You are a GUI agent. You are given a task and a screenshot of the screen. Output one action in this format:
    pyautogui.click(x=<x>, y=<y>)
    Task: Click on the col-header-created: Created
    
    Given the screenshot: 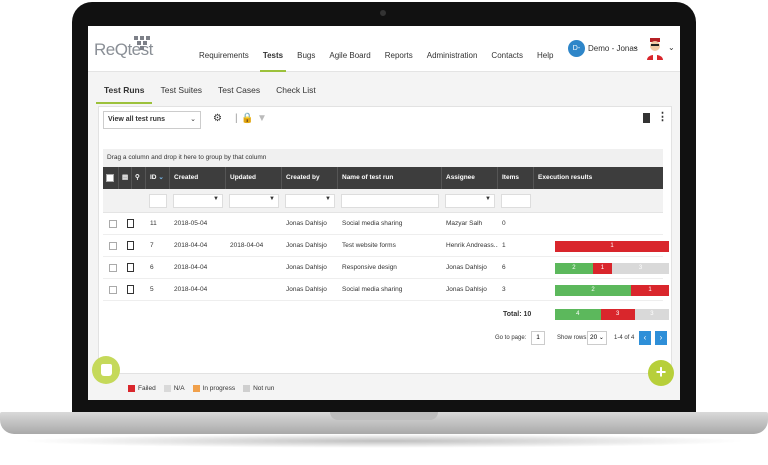 What is the action you would take?
    pyautogui.click(x=198, y=178)
    